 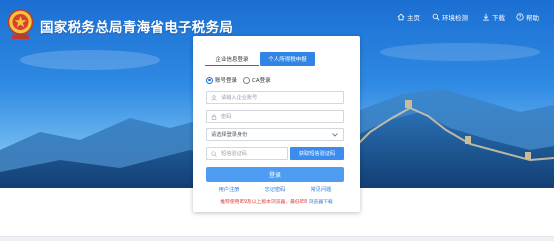 I want to click on download-icon, so click(x=486, y=17).